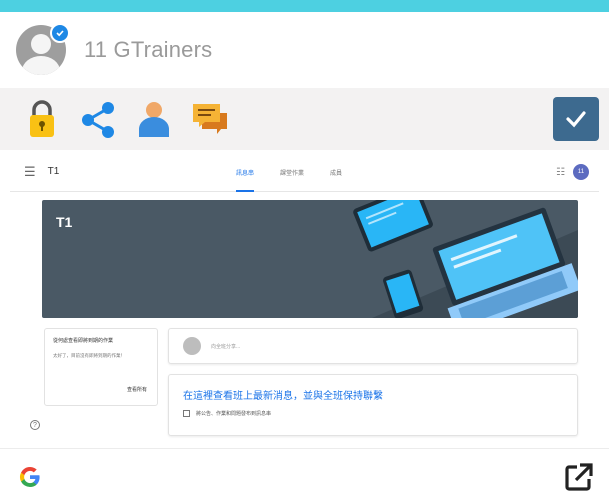 The height and width of the screenshot is (504, 609). Describe the element at coordinates (192, 346) in the screenshot. I see `poster-avatar` at that location.